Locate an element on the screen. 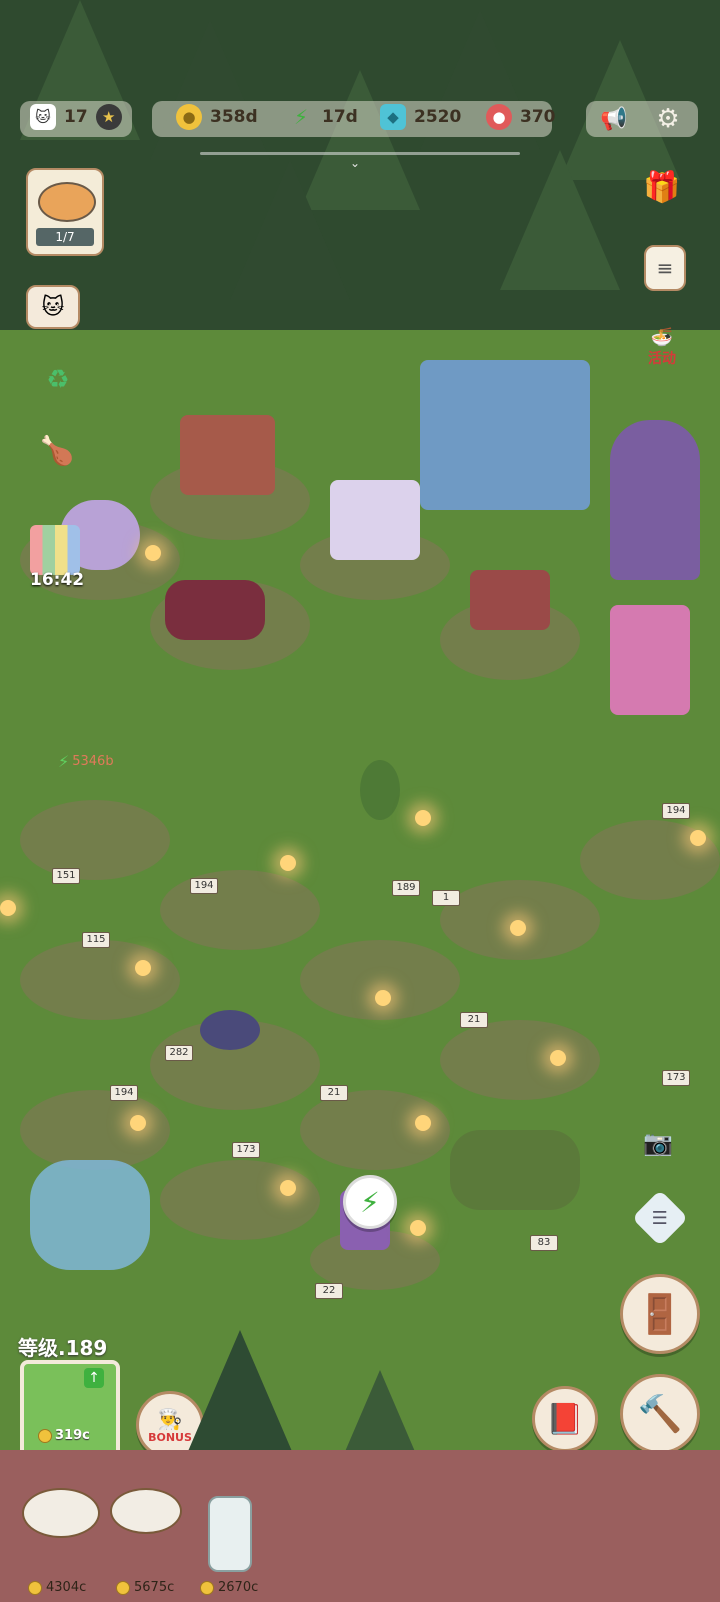 The height and width of the screenshot is (1602, 720). list-icon: ☰ is located at coordinates (660, 1218).